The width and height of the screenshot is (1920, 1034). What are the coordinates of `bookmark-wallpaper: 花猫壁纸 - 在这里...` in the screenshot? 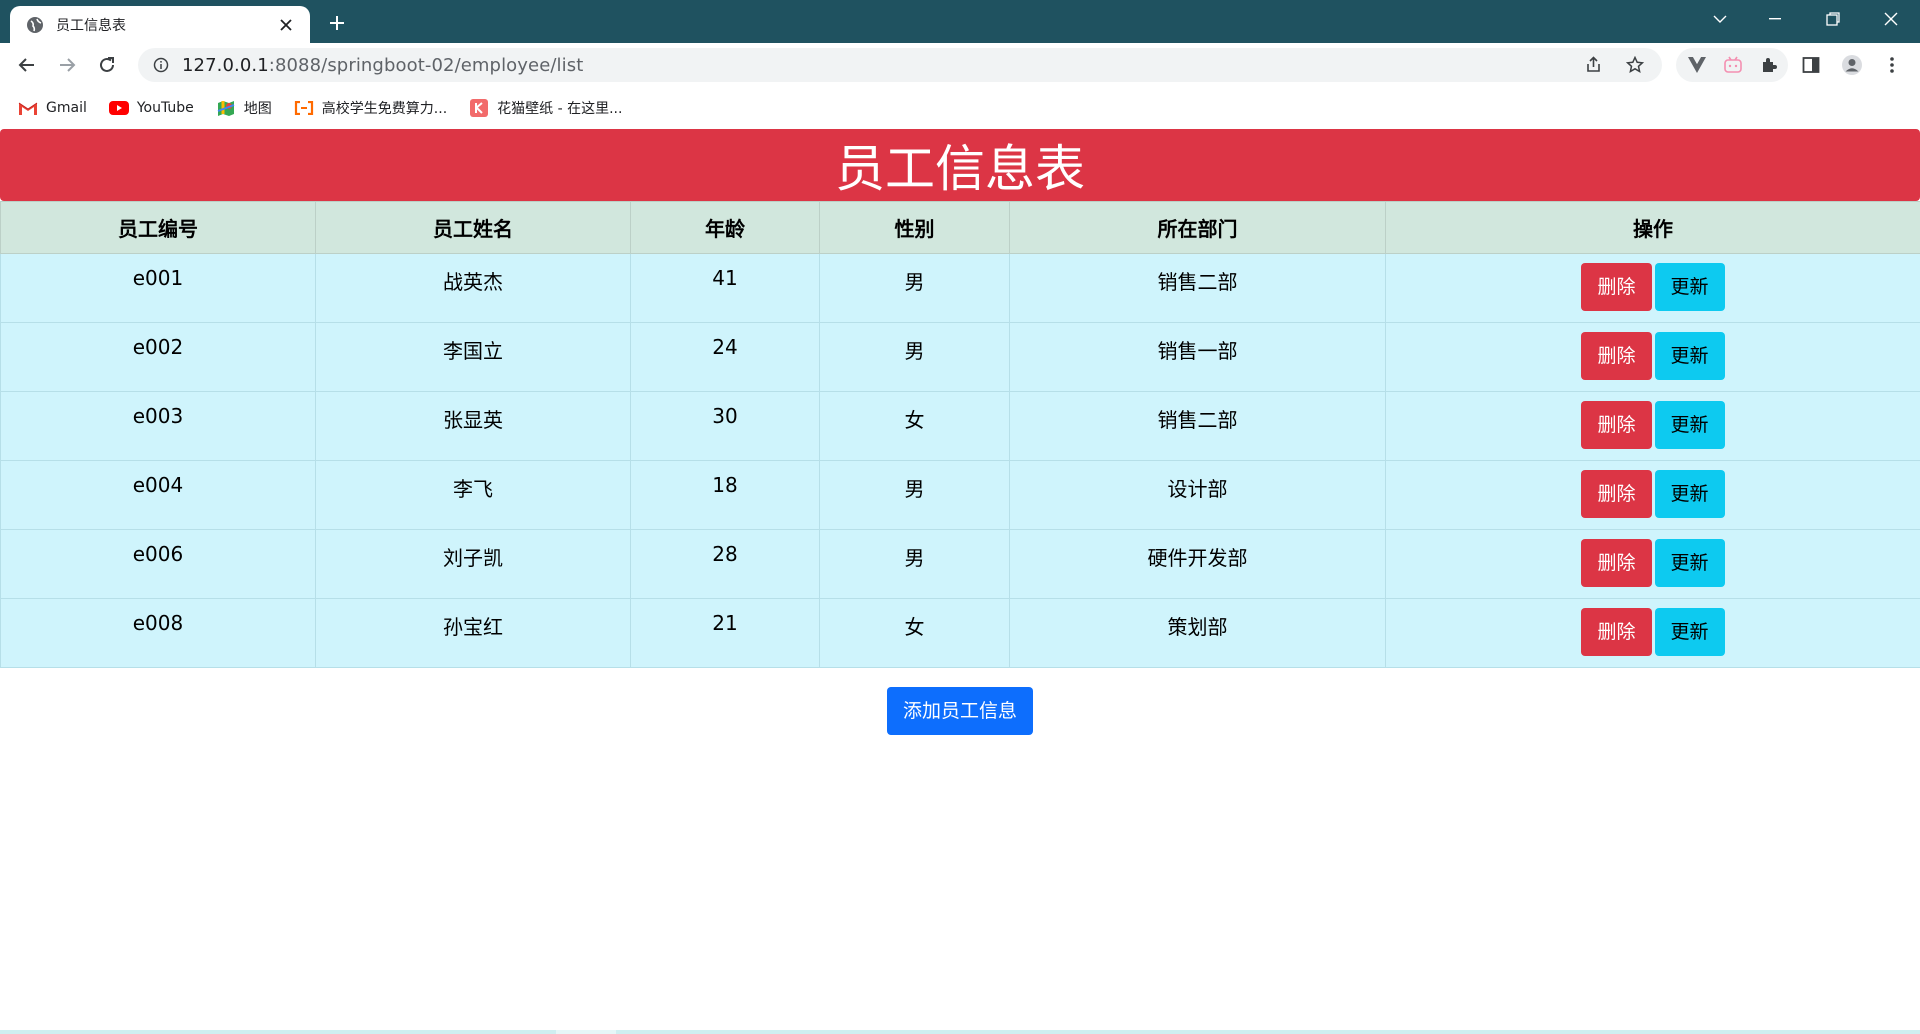 It's located at (545, 108).